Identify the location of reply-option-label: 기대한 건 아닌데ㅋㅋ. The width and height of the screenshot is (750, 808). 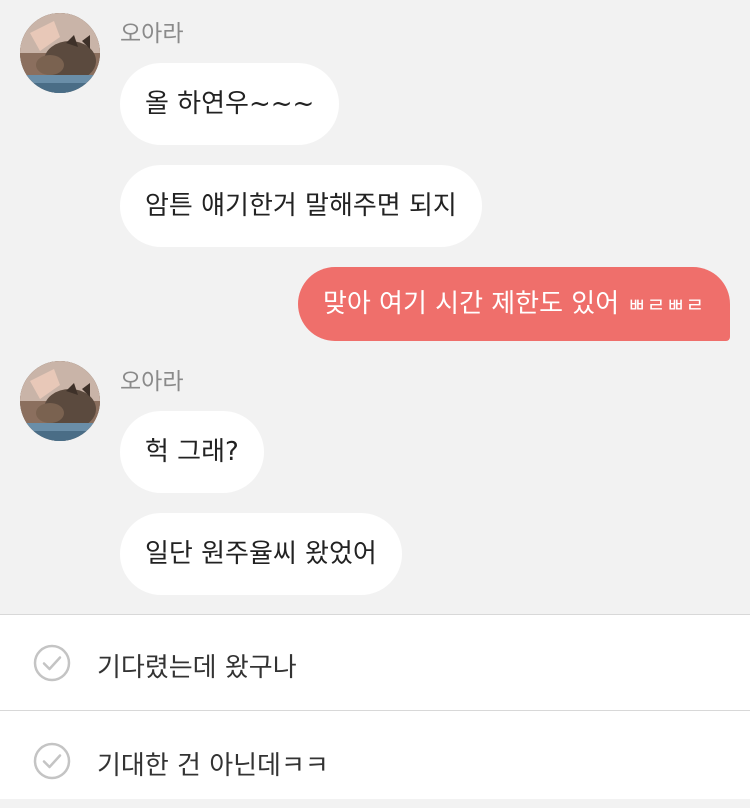
(213, 766).